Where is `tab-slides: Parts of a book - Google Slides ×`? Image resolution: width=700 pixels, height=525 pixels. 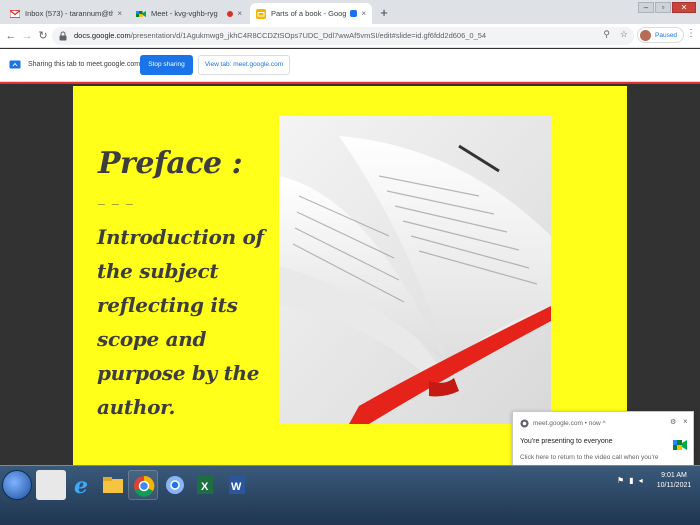 tab-slides: Parts of a book - Google Slides × is located at coordinates (311, 13).